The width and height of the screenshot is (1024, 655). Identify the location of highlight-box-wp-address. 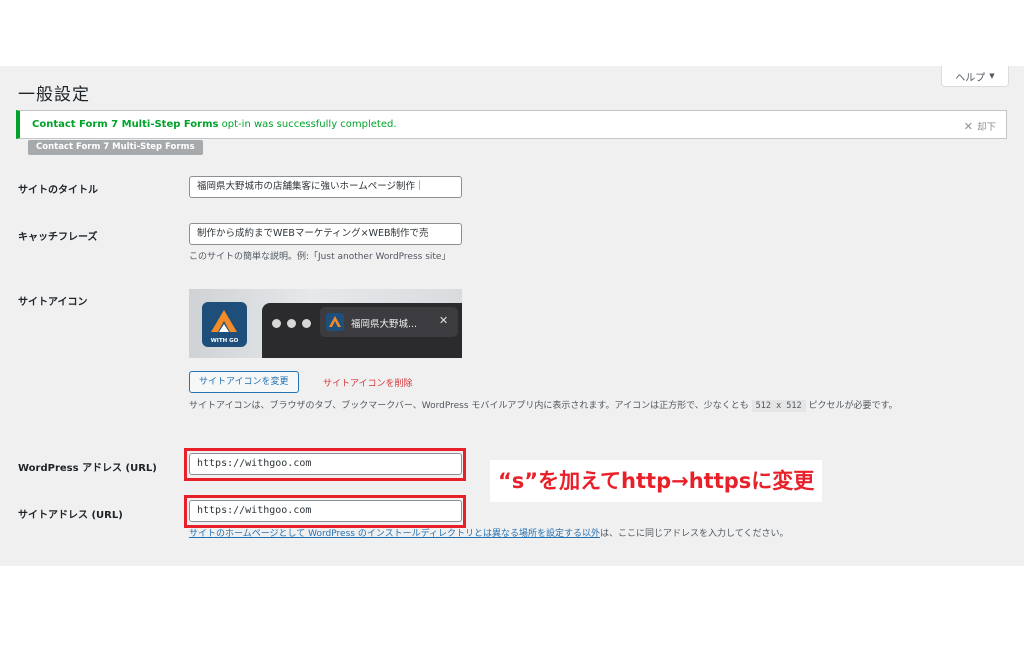
(325, 464).